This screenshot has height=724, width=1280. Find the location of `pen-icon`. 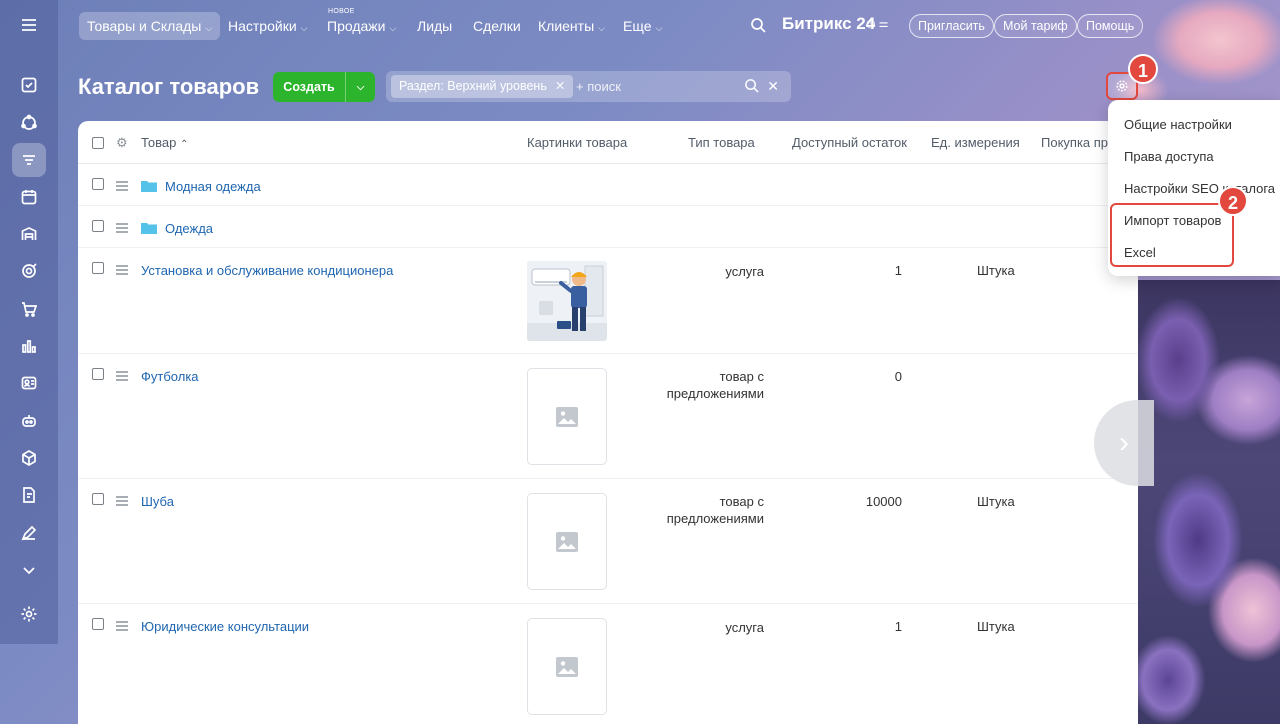

pen-icon is located at coordinates (29, 533).